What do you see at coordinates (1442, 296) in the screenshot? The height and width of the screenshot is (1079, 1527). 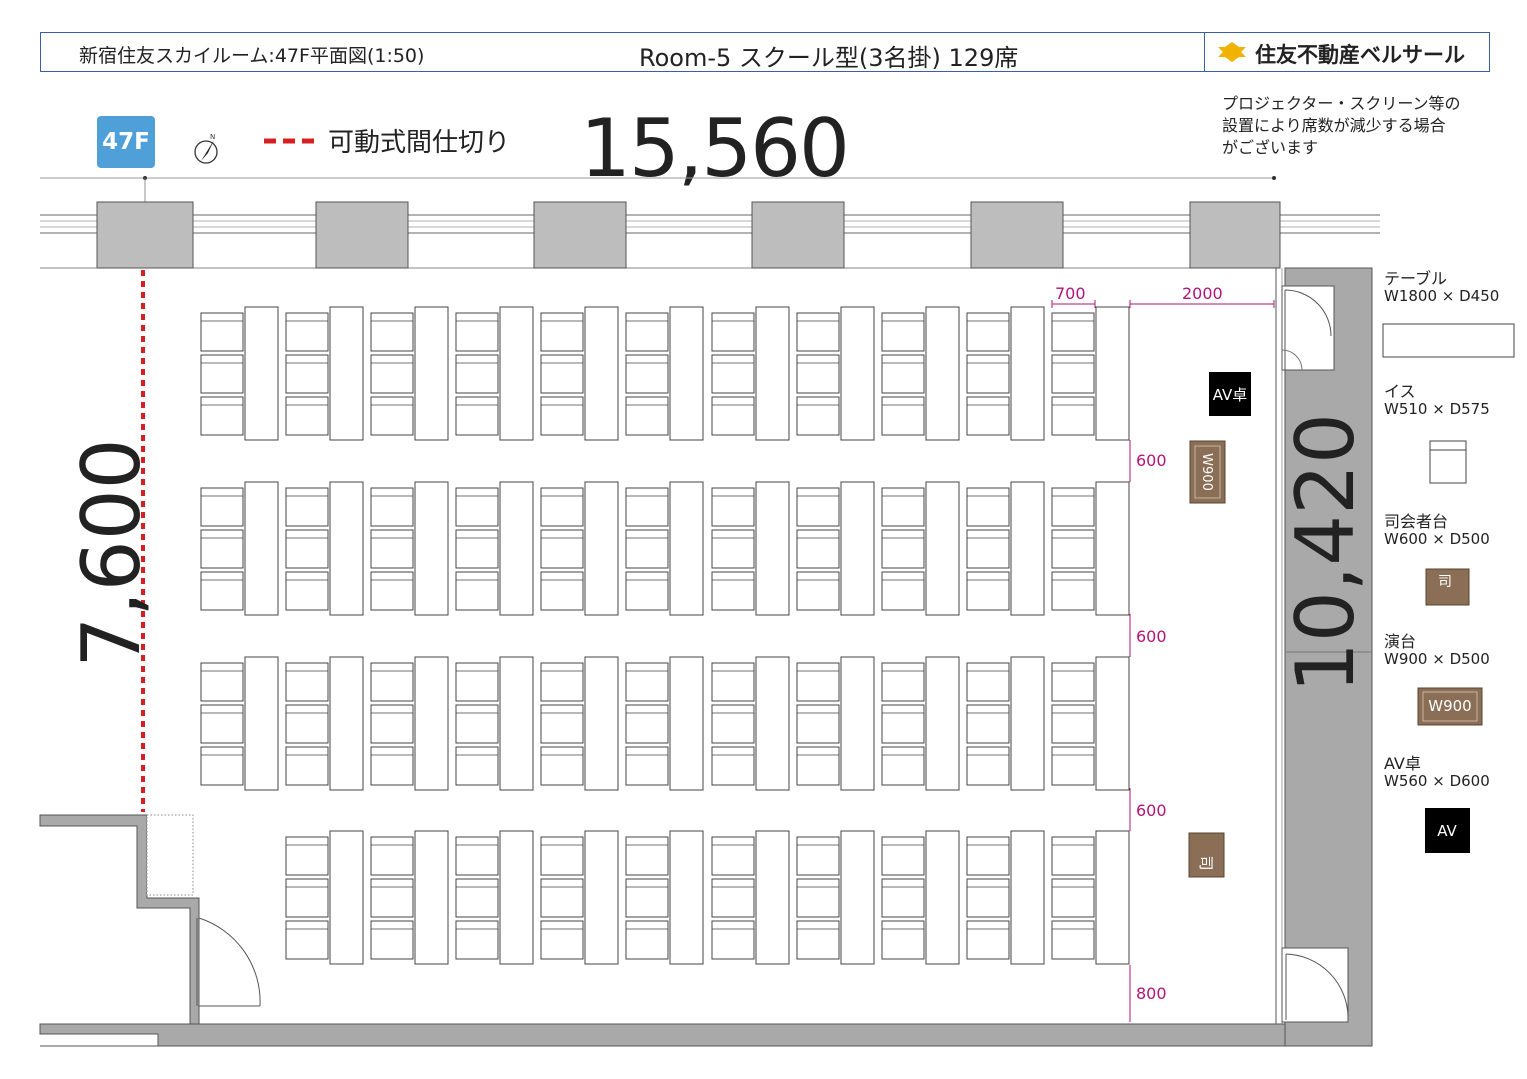 I see `legend-table-size: W1800 × D450` at bounding box center [1442, 296].